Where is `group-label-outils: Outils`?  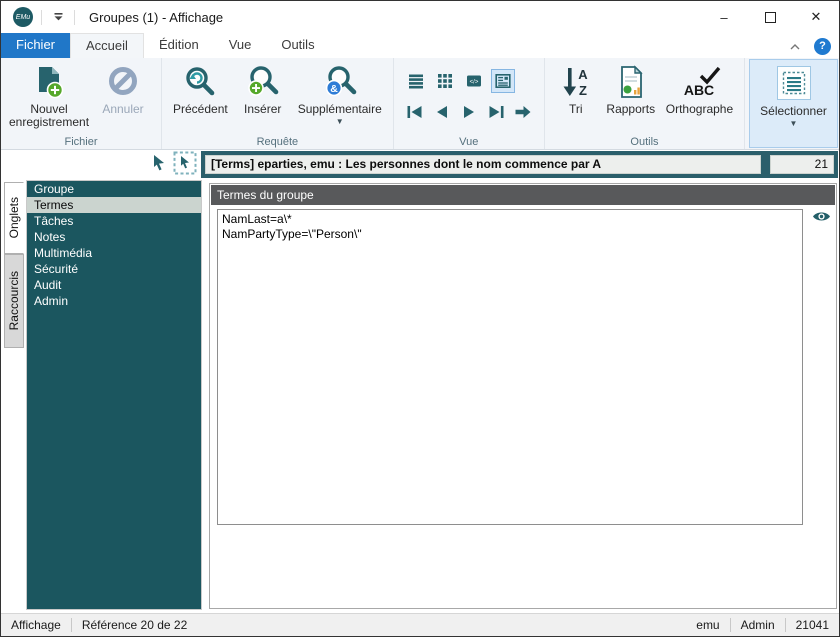 group-label-outils: Outils is located at coordinates (644, 142).